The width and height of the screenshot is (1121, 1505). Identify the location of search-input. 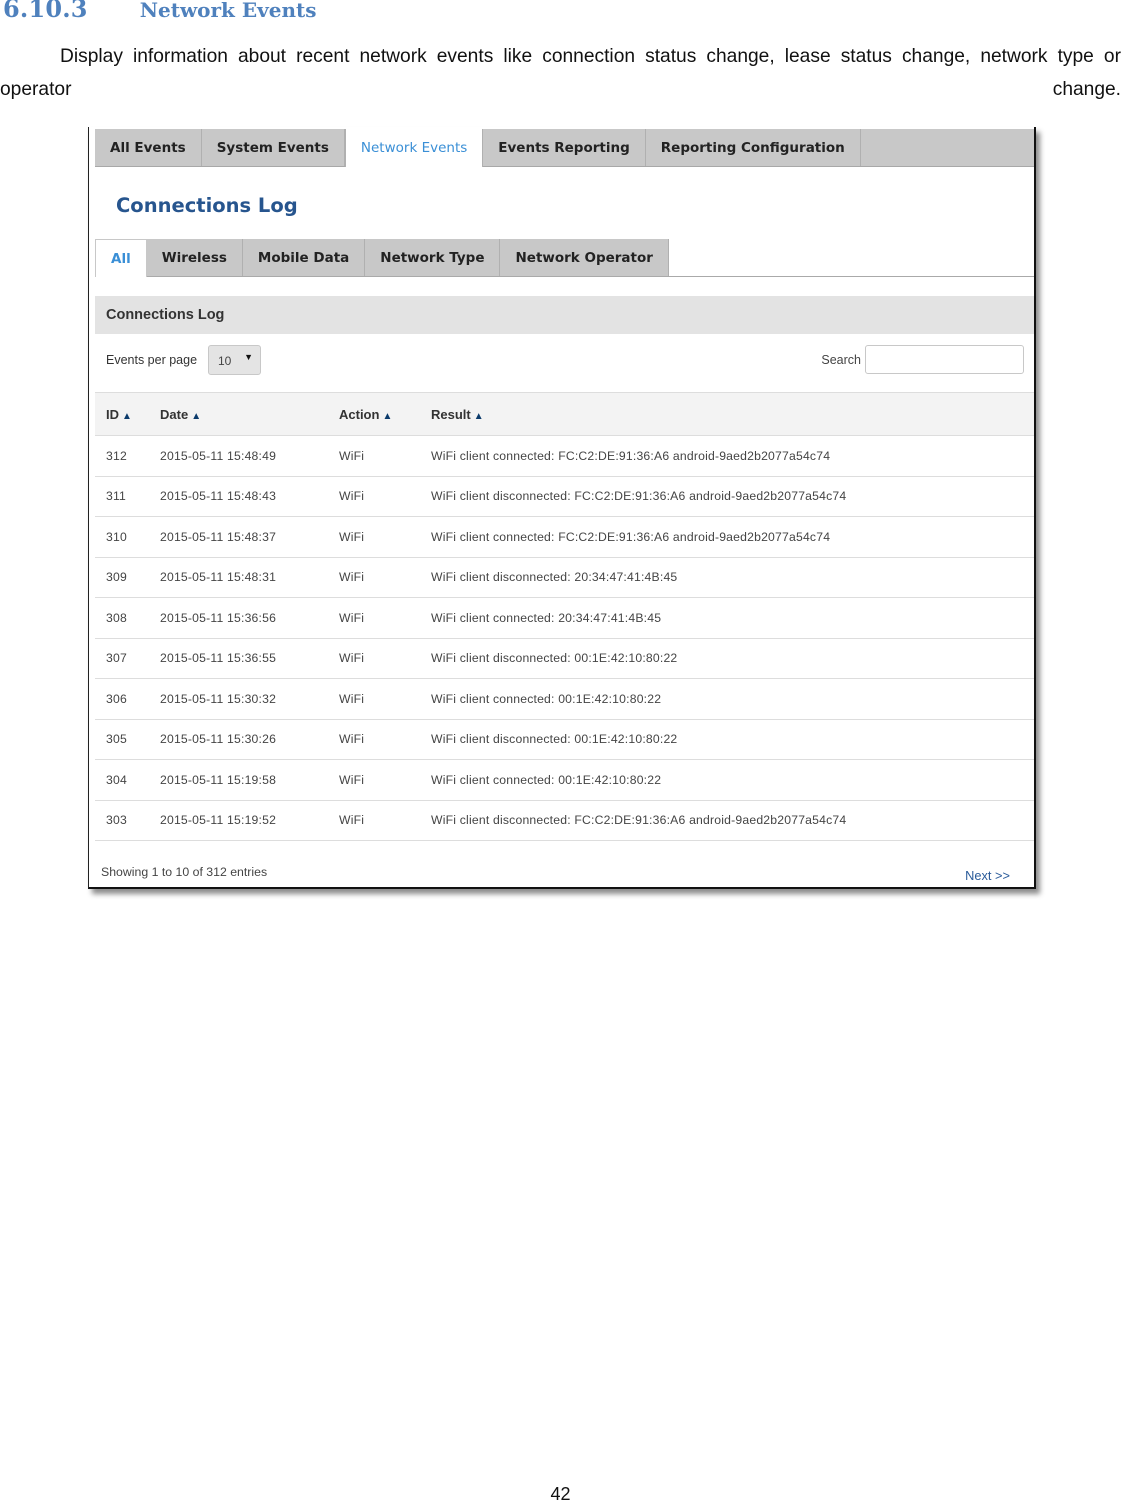
(944, 359).